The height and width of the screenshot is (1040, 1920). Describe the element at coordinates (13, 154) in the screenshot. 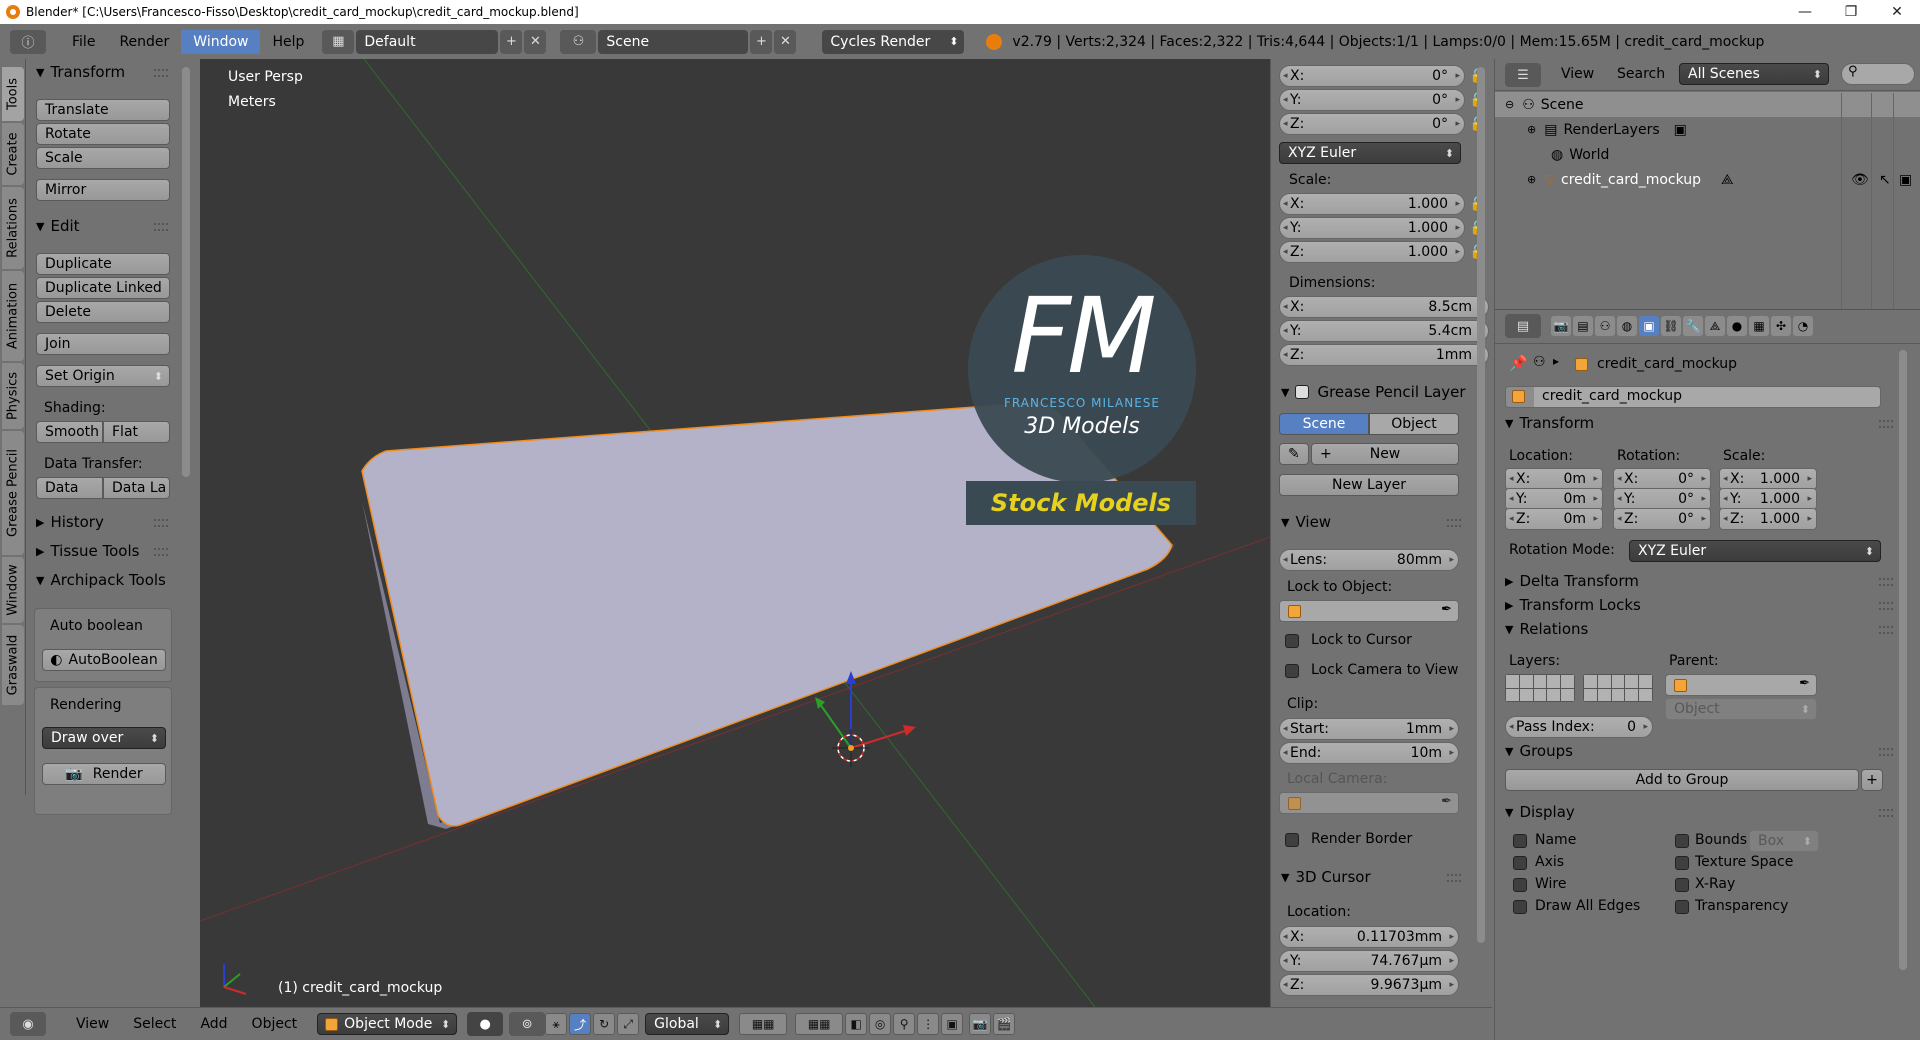

I see `tab-create: Create` at that location.